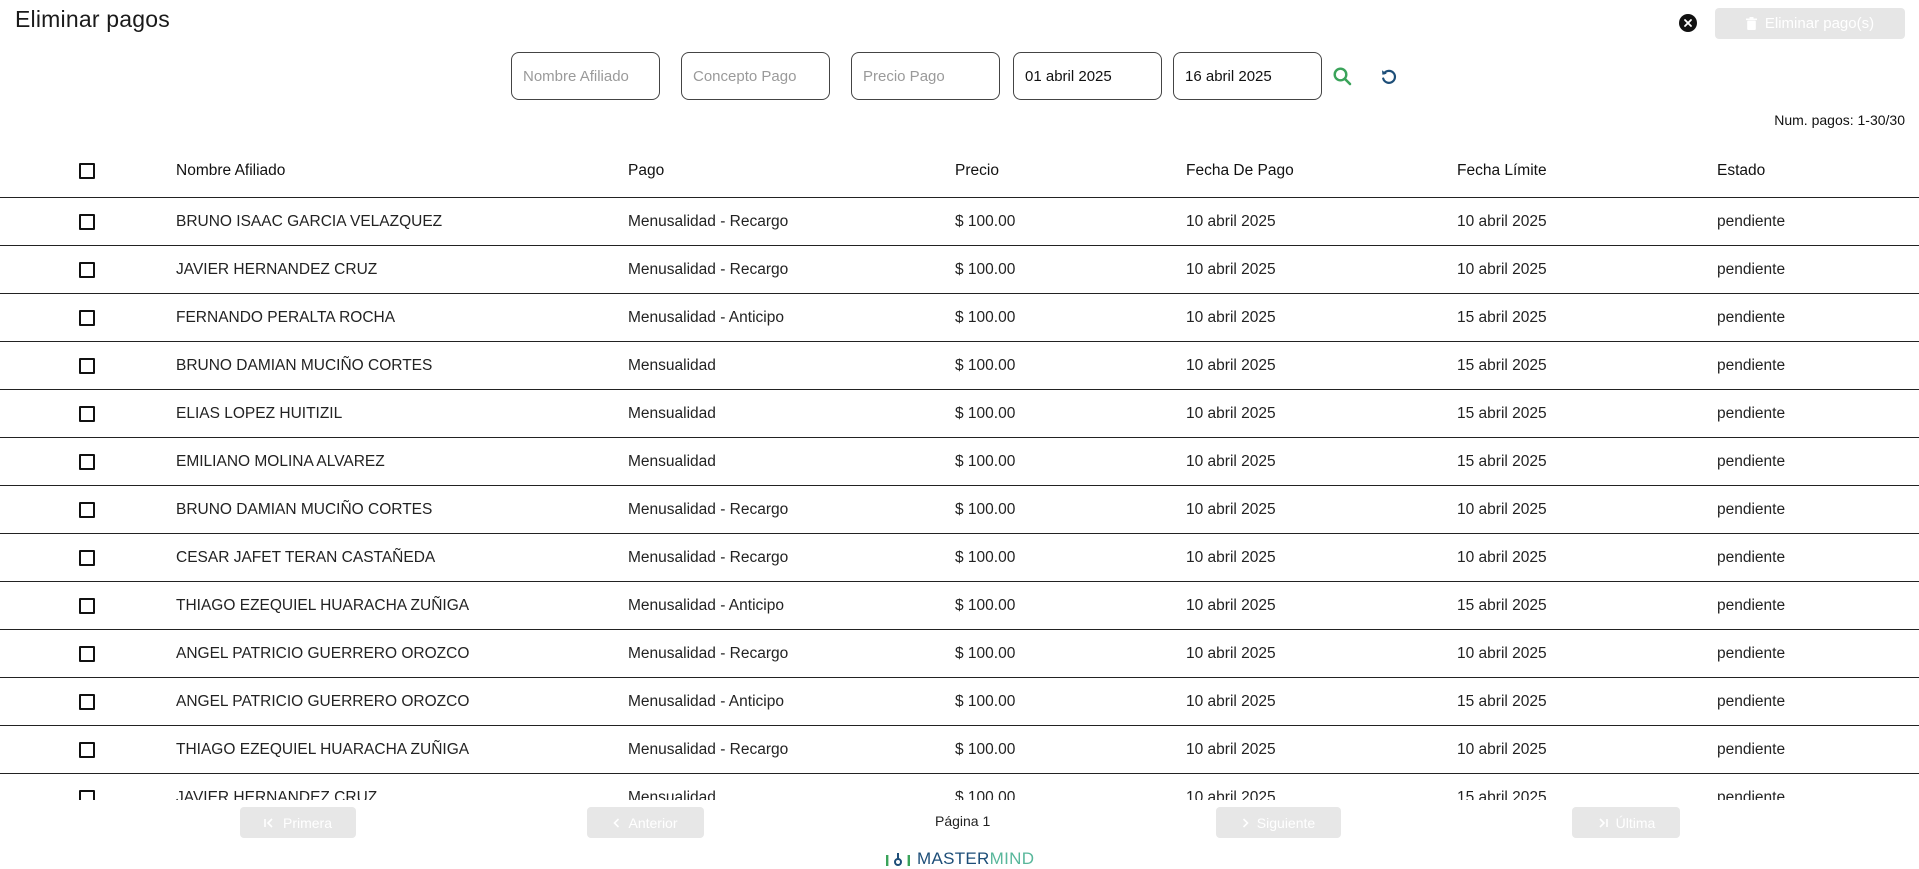  What do you see at coordinates (402, 413) in the screenshot?
I see `cell-nombre-afiliado: ELIAS LOPEZ HUITIZIL` at bounding box center [402, 413].